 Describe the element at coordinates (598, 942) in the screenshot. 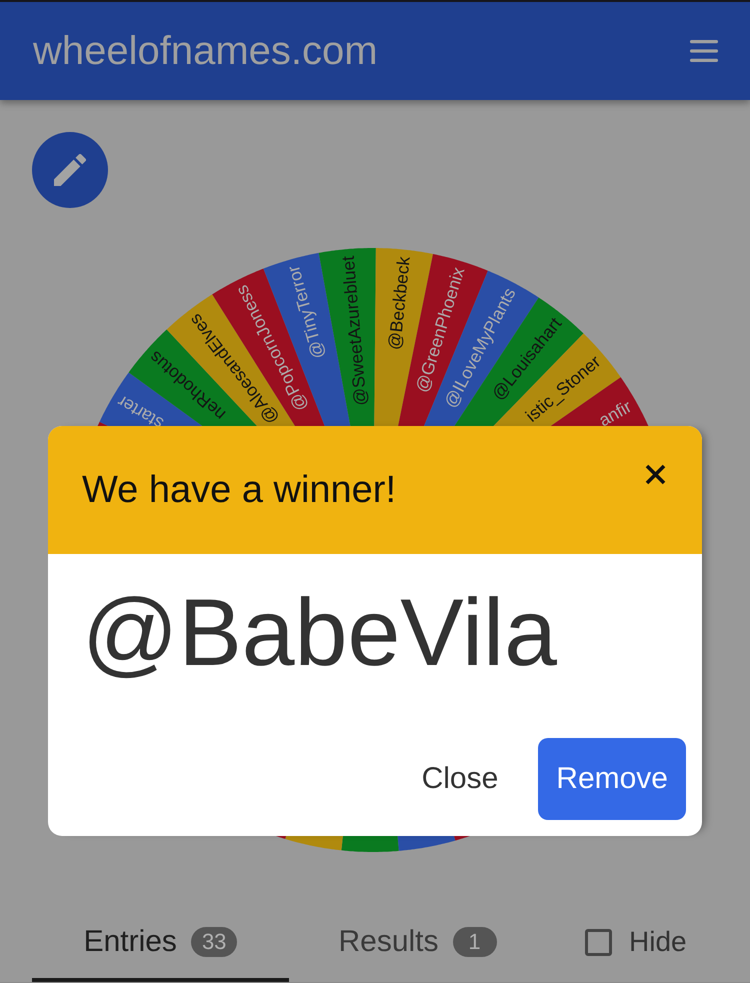

I see `checkbox` at that location.